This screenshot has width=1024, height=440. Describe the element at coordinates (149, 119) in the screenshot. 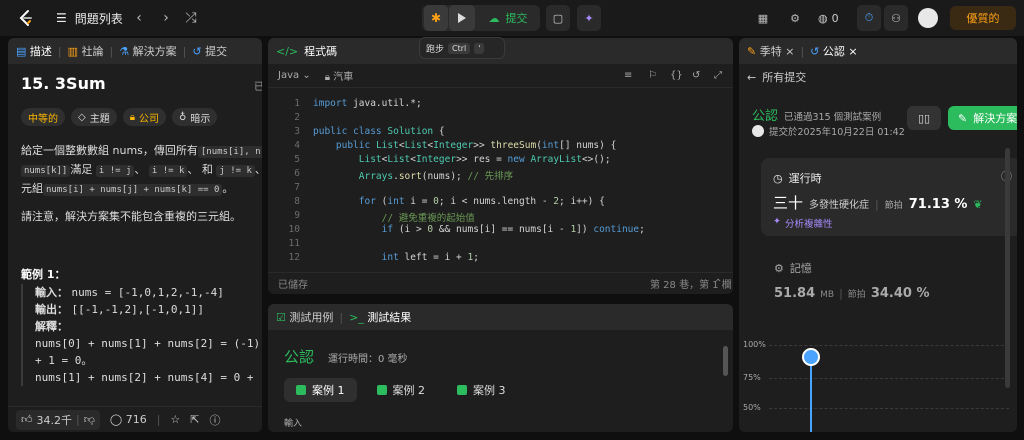

I see `companies-label: 公司` at that location.